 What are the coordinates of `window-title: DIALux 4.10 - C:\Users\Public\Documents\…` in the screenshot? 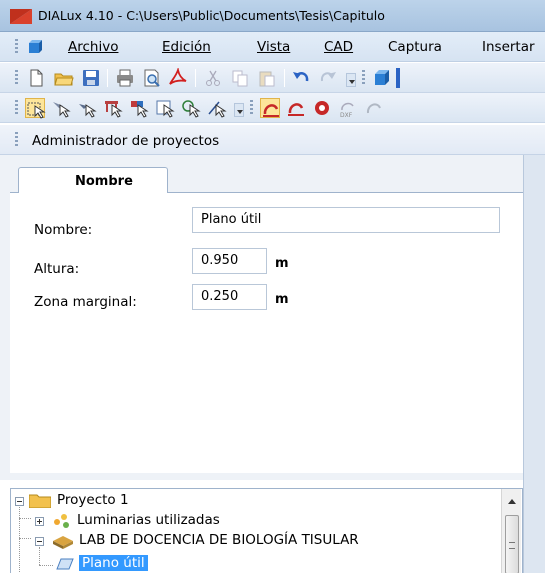 It's located at (211, 15).